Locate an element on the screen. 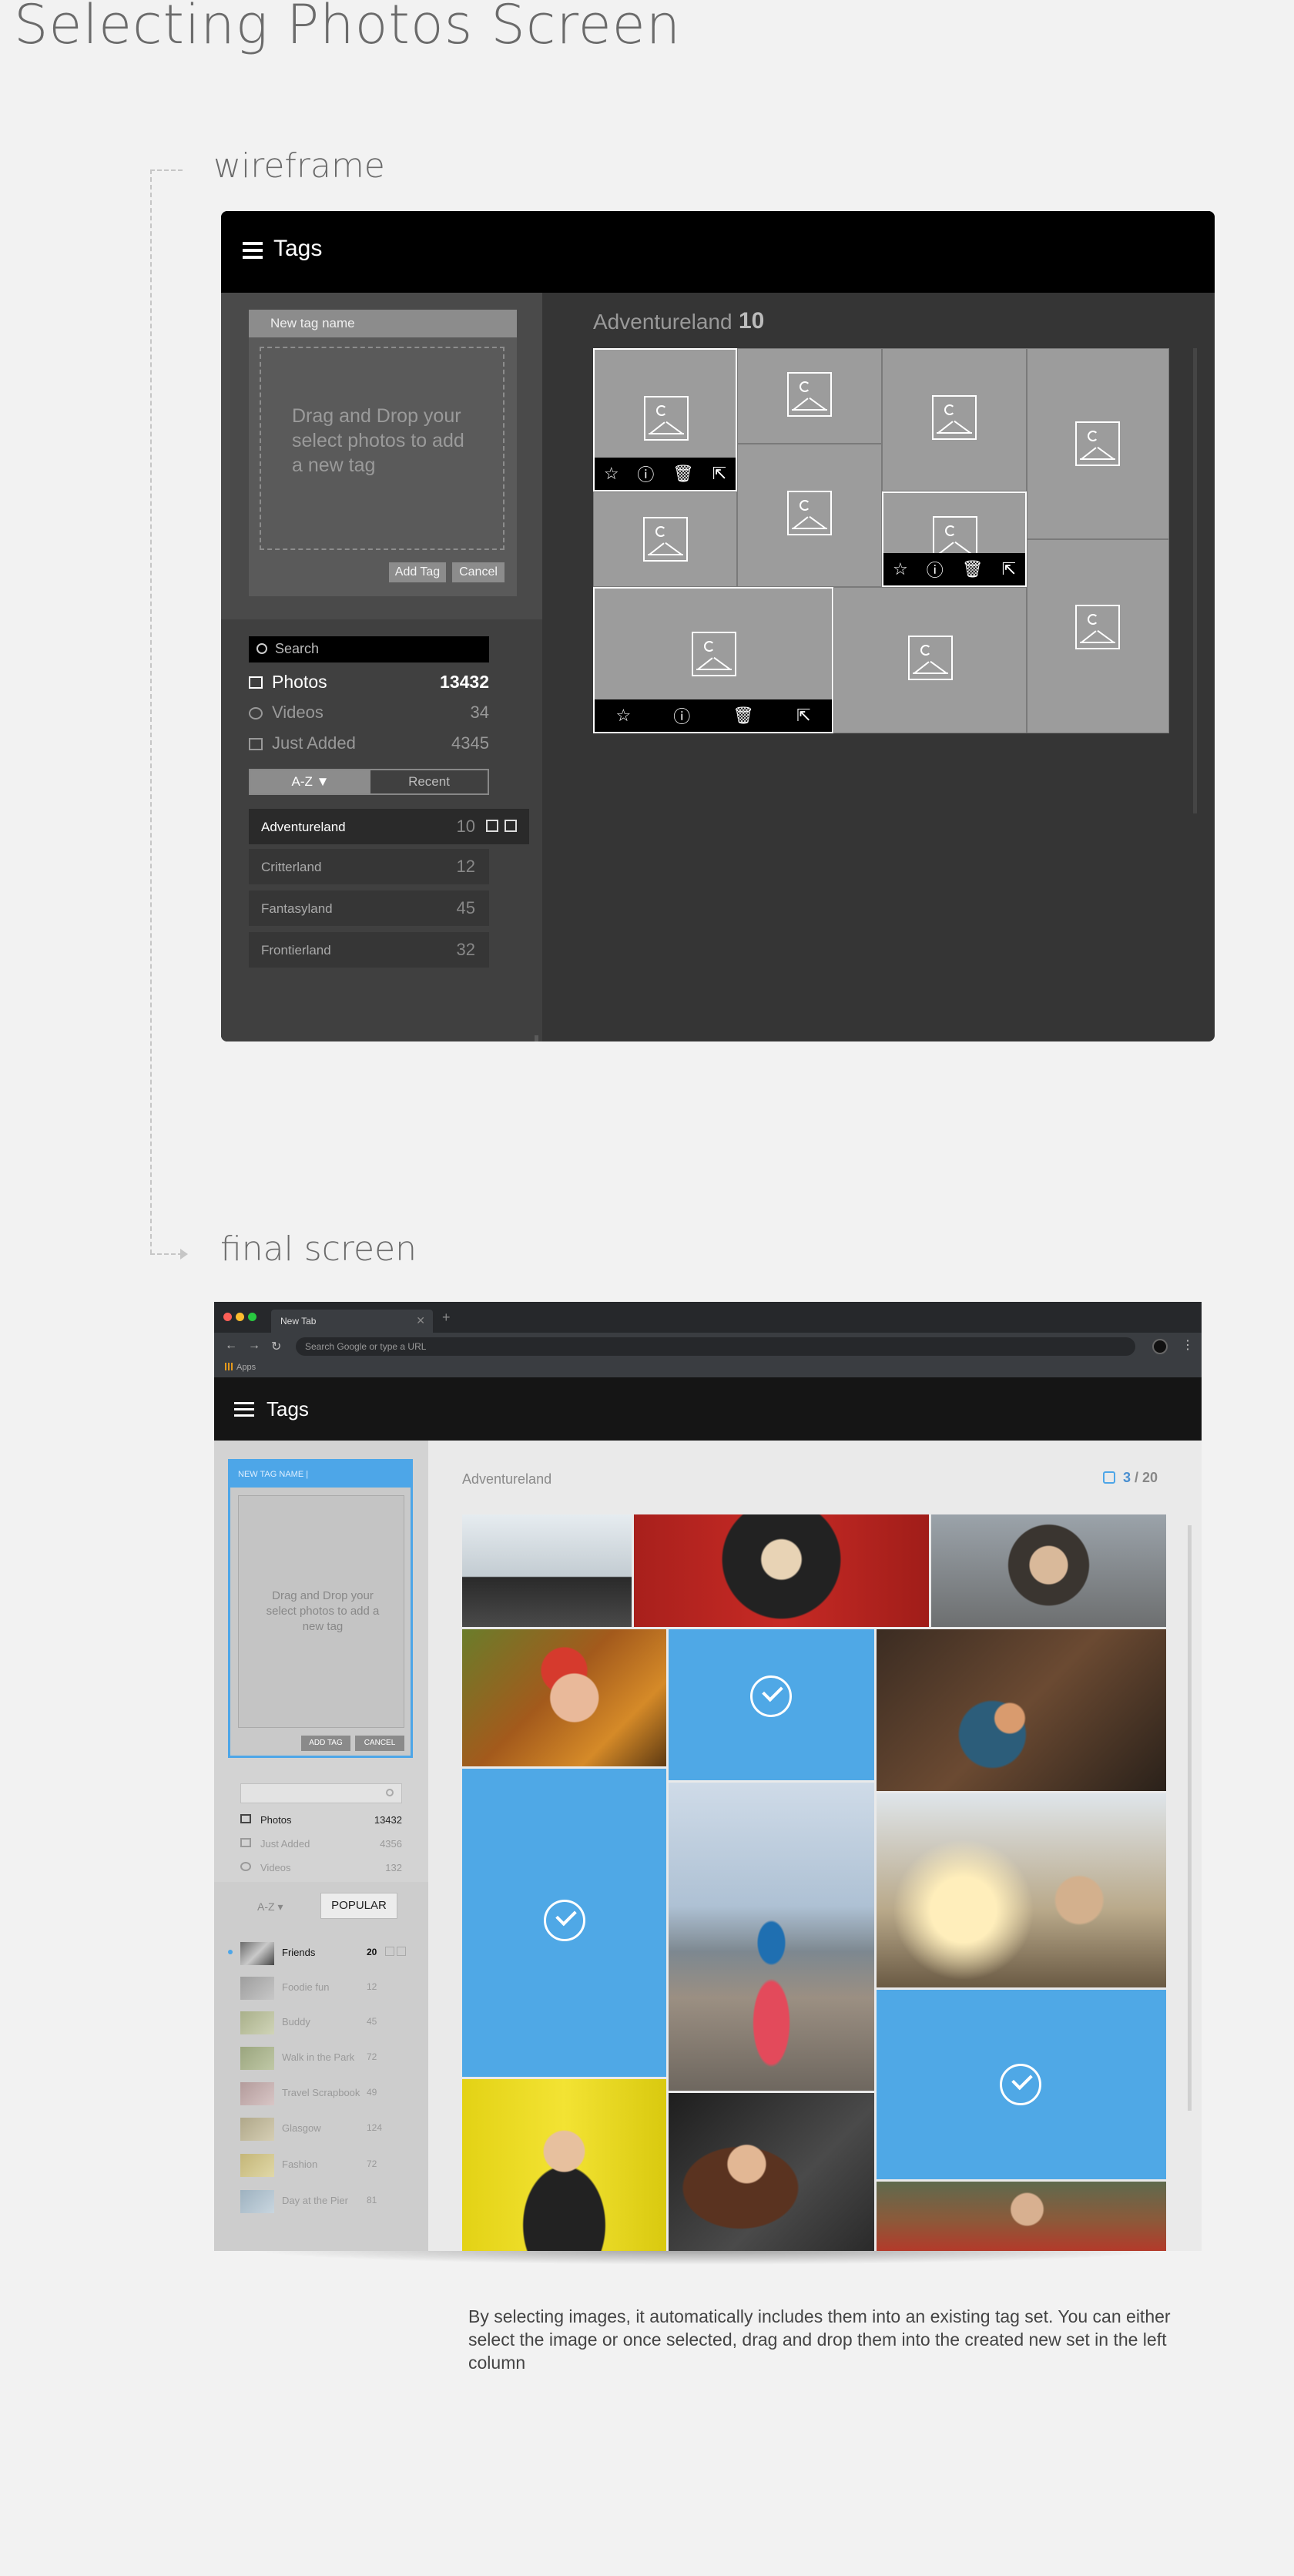 Image resolution: width=1294 pixels, height=2576 pixels. tag-item: Friends 20 is located at coordinates (326, 1952).